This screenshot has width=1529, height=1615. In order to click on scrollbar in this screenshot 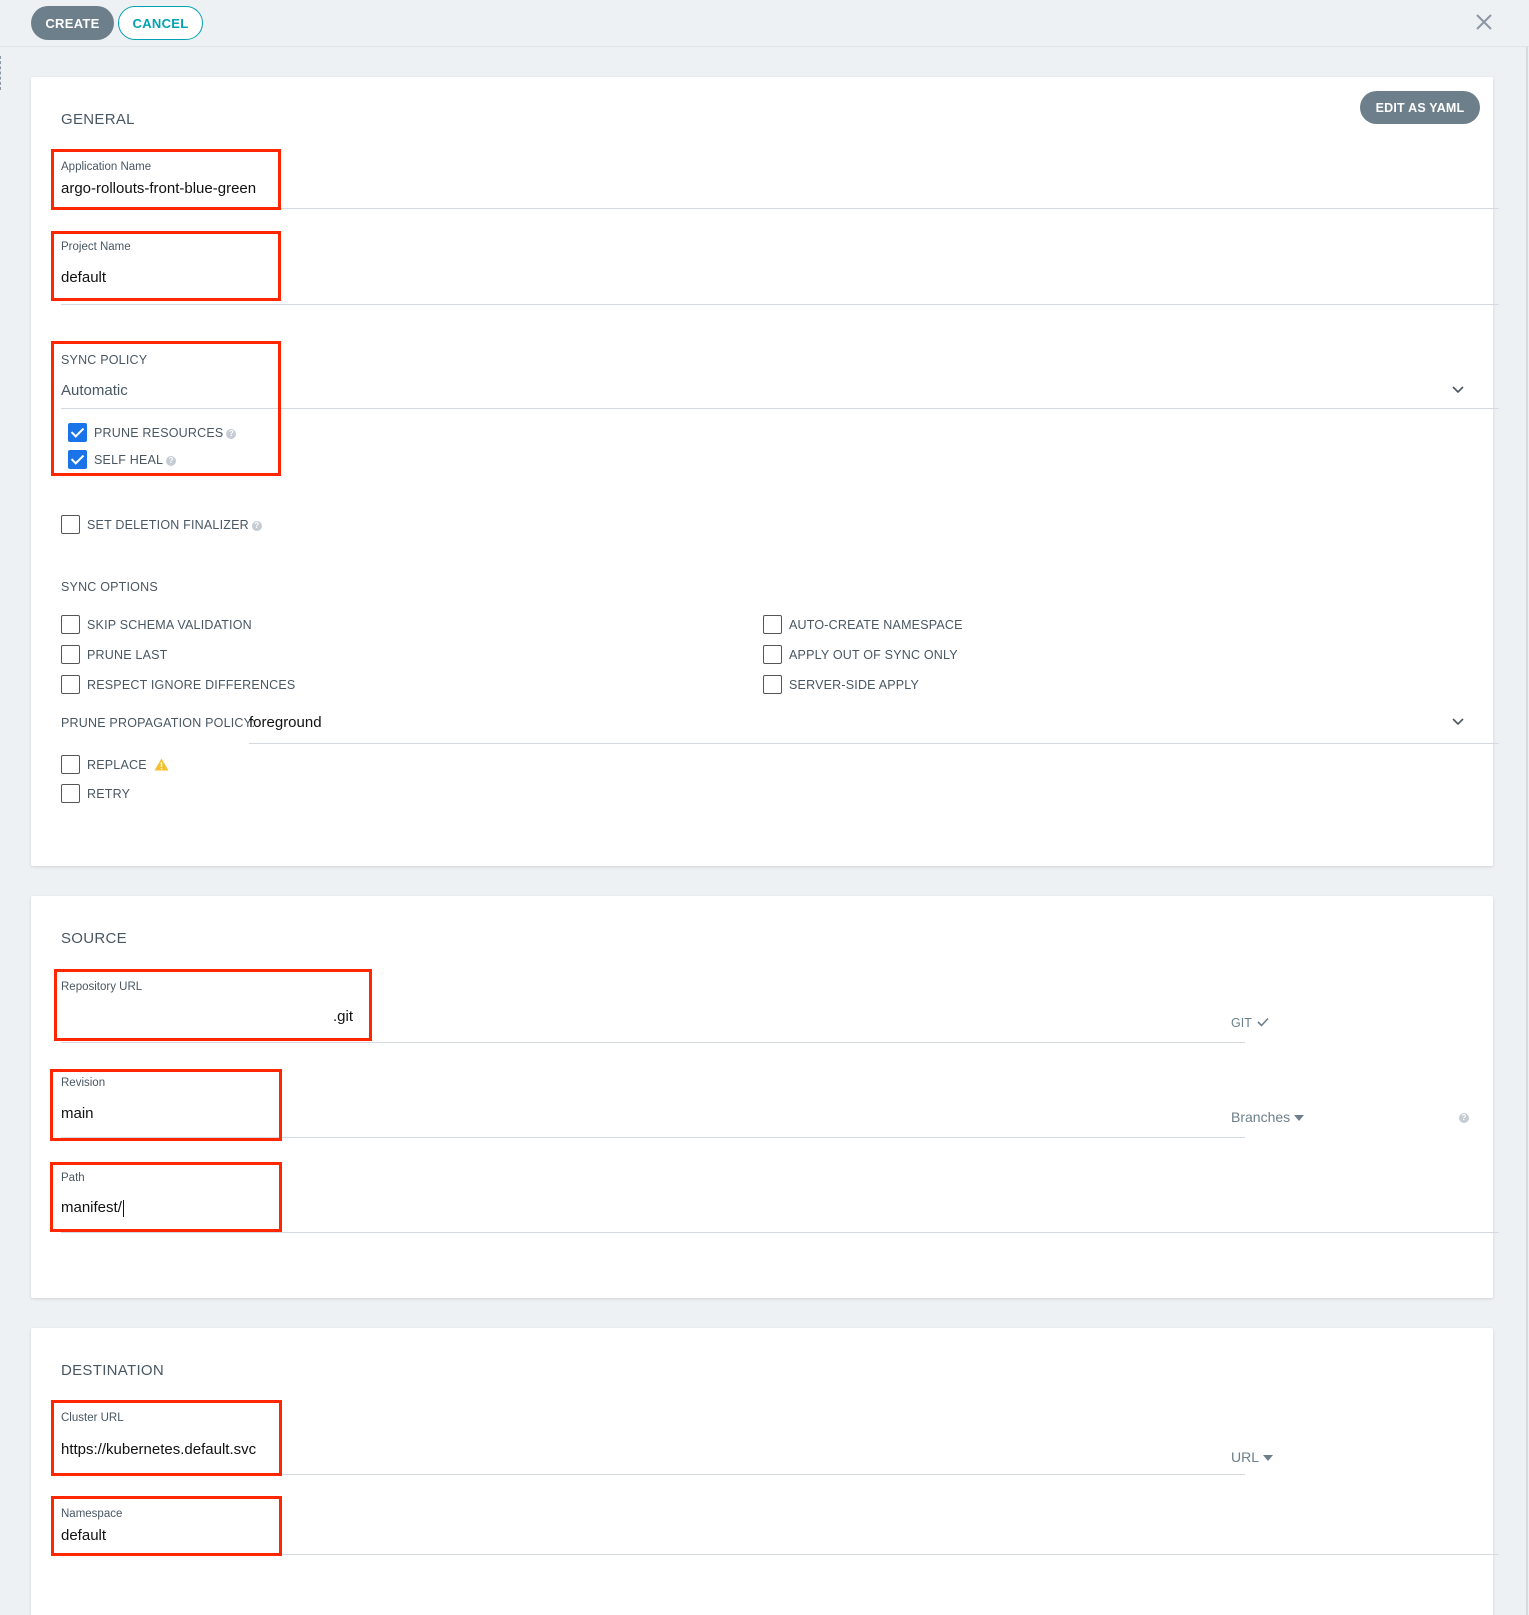, I will do `click(1527, 831)`.